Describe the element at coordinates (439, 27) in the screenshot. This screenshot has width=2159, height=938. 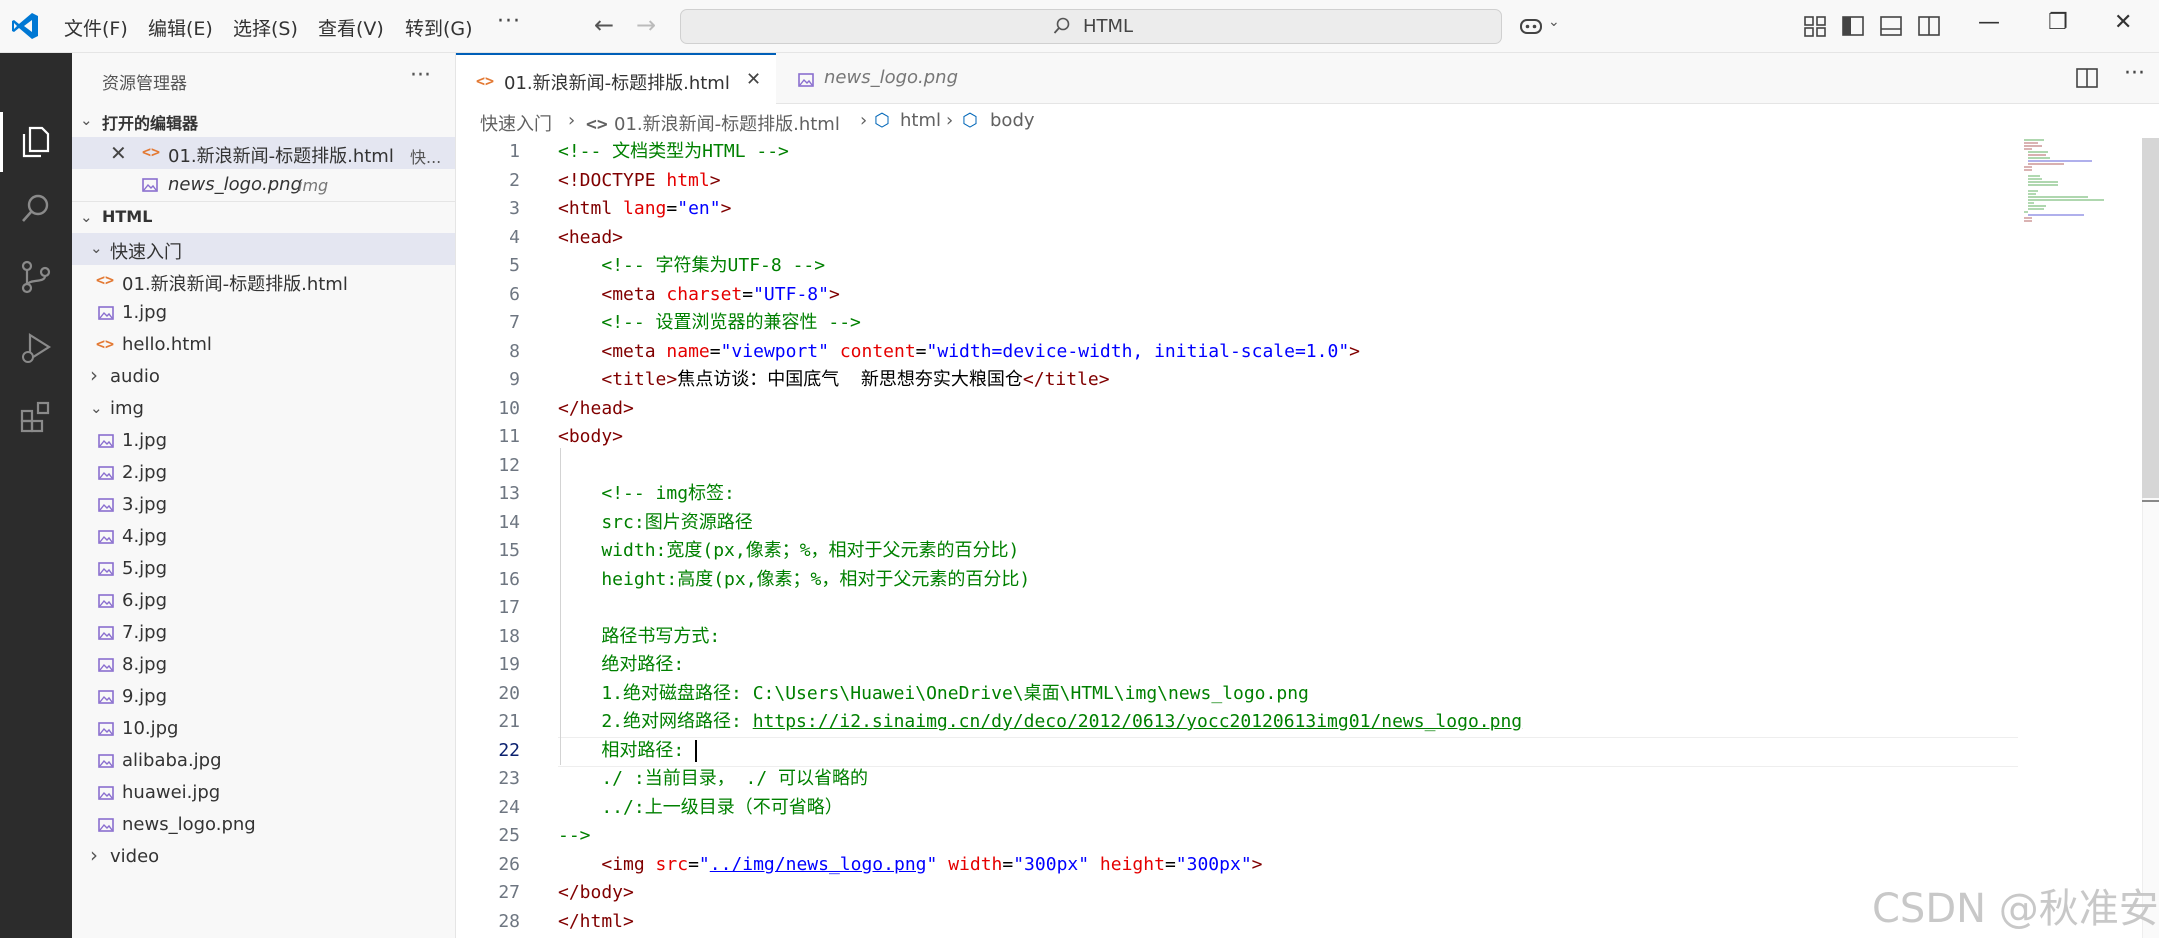
I see `menu-go: 转到(G)` at that location.